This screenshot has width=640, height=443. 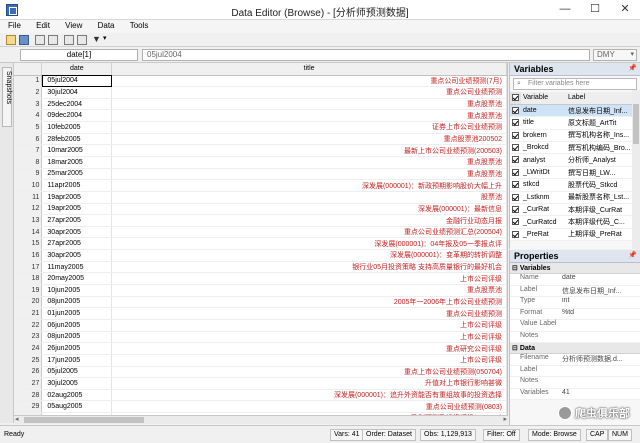 I want to click on cell-title: 最新上市公司业绩预测(200503), so click(x=309, y=150).